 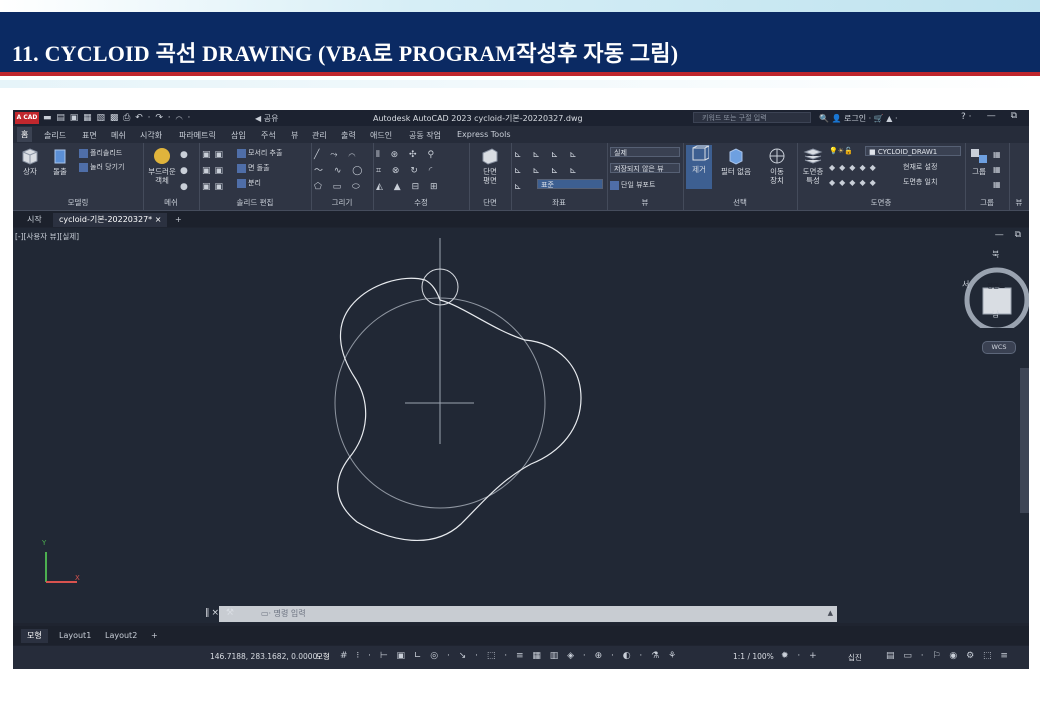 What do you see at coordinates (30, 156) in the screenshot?
I see `box-icon` at bounding box center [30, 156].